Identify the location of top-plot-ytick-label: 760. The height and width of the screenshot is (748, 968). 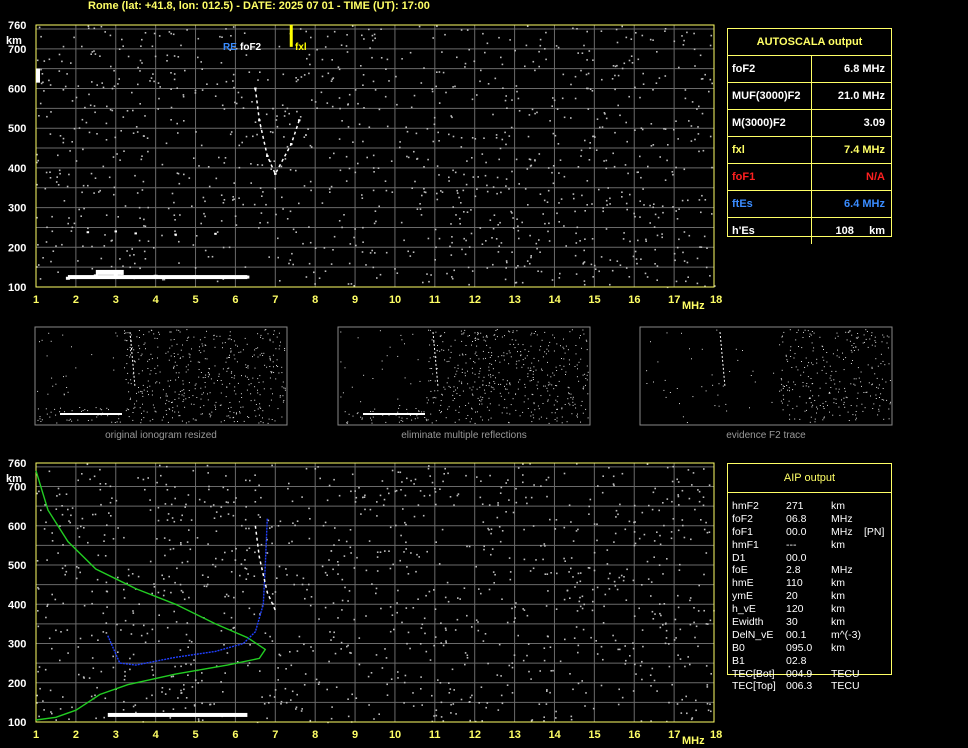
(17, 26).